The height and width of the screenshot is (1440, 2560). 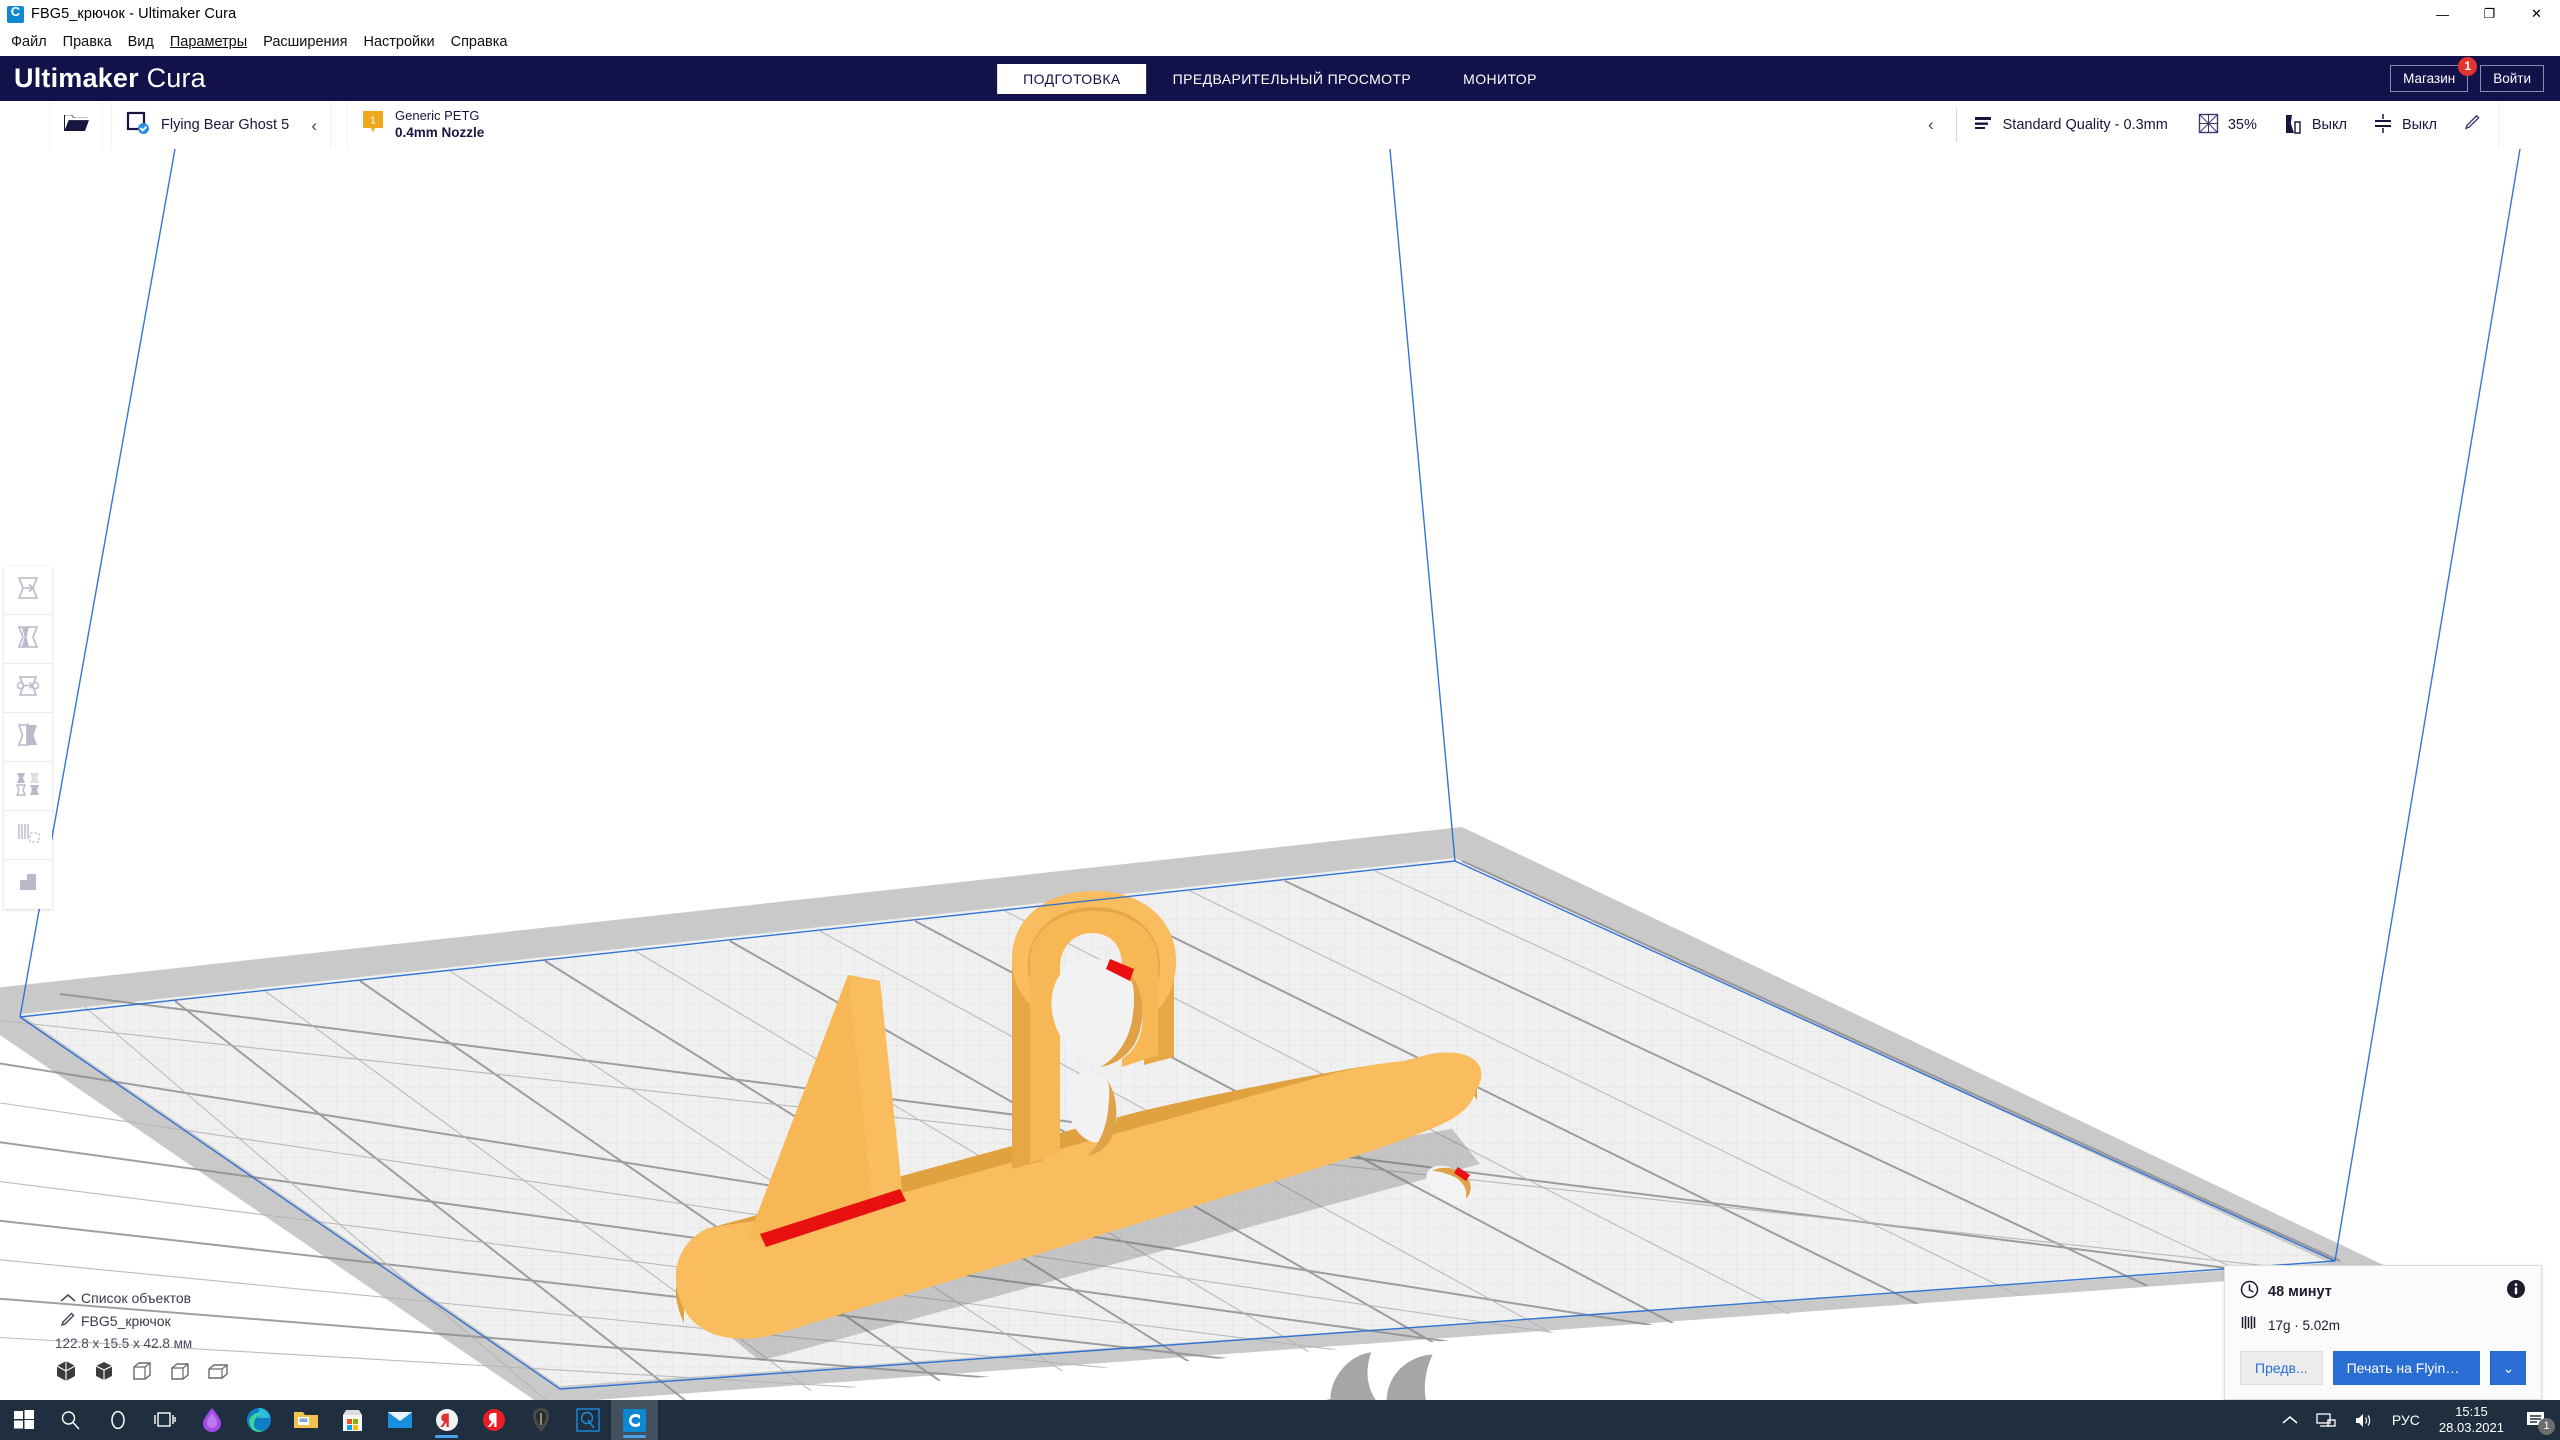 I want to click on signin-button: Войти, so click(x=2512, y=78).